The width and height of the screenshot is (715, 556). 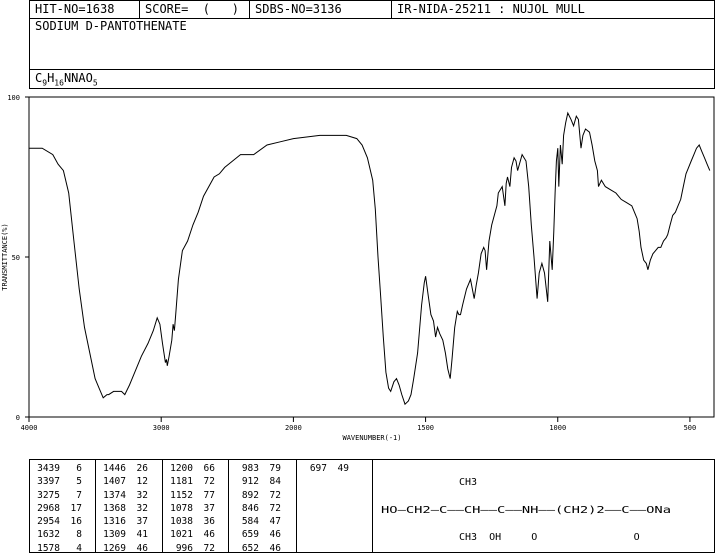 What do you see at coordinates (262, 548) in the screenshot?
I see `peak-row: 652 46` at bounding box center [262, 548].